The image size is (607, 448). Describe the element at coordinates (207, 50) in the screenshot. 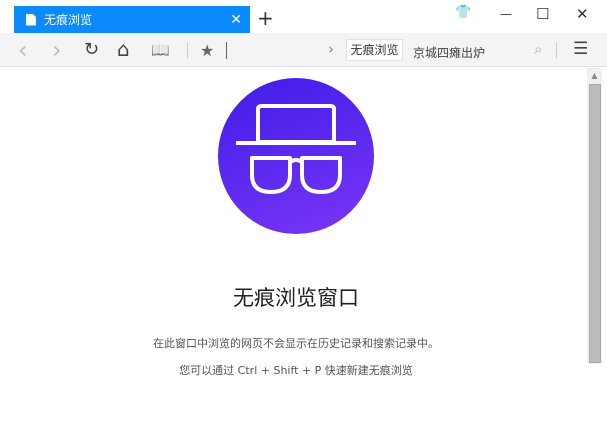

I see `bookmark-star-button: ★` at that location.